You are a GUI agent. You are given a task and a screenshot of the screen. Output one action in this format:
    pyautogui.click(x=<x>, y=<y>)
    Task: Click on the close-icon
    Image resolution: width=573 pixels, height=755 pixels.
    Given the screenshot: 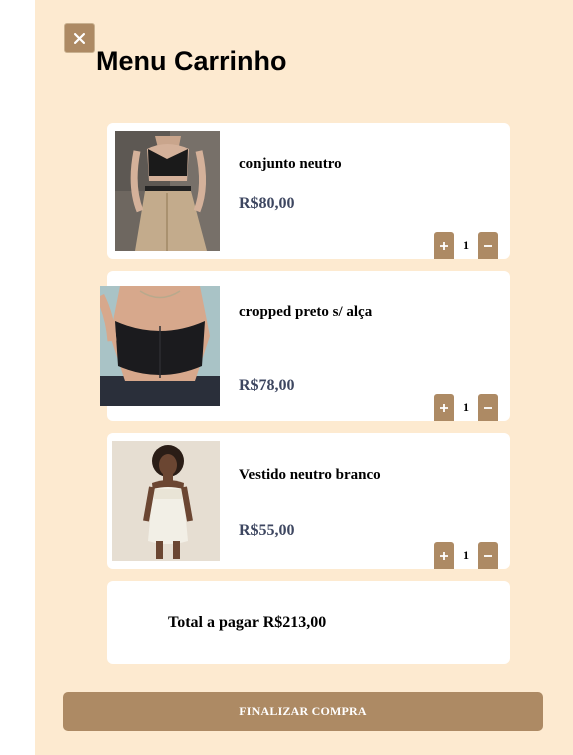 What is the action you would take?
    pyautogui.click(x=79, y=38)
    